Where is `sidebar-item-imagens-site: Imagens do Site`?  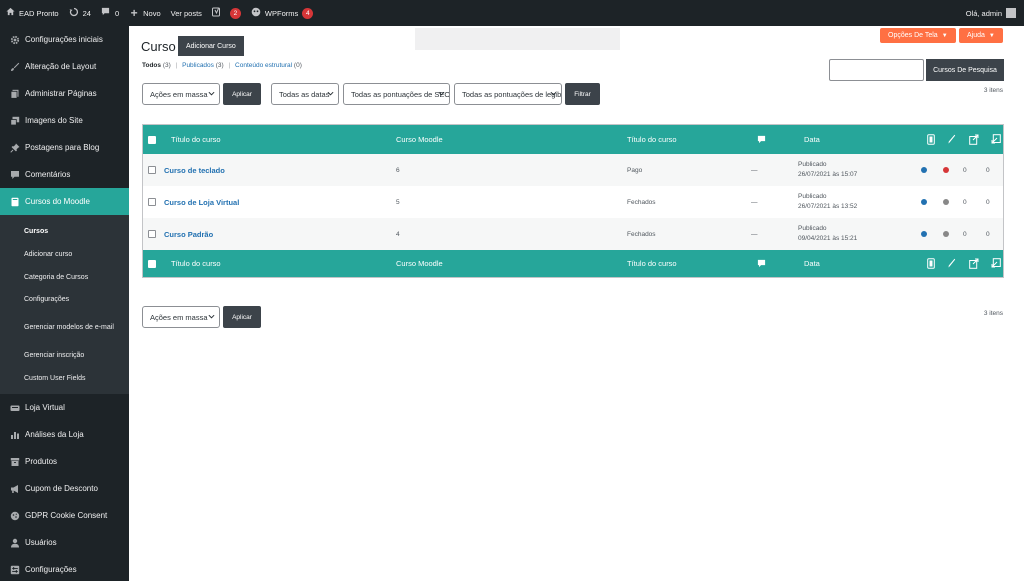 sidebar-item-imagens-site: Imagens do Site is located at coordinates (64, 120).